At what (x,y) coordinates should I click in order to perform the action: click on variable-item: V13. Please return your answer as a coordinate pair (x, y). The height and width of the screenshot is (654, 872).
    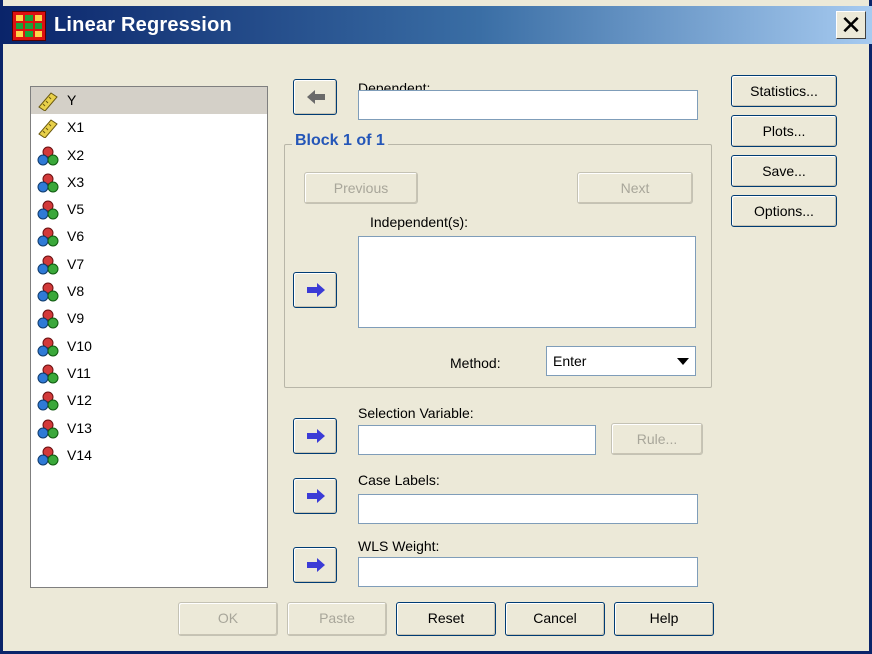
    Looking at the image, I should click on (149, 428).